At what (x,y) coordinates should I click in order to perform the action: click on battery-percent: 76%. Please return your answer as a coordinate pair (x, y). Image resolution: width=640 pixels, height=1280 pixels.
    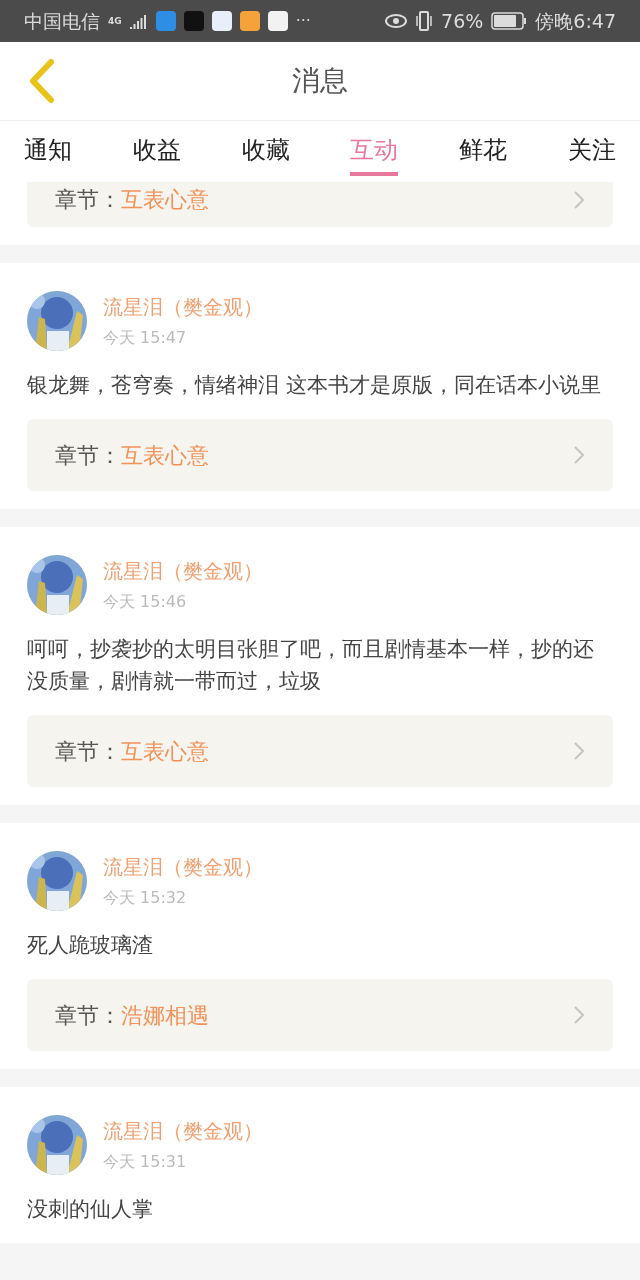
    Looking at the image, I should click on (462, 21).